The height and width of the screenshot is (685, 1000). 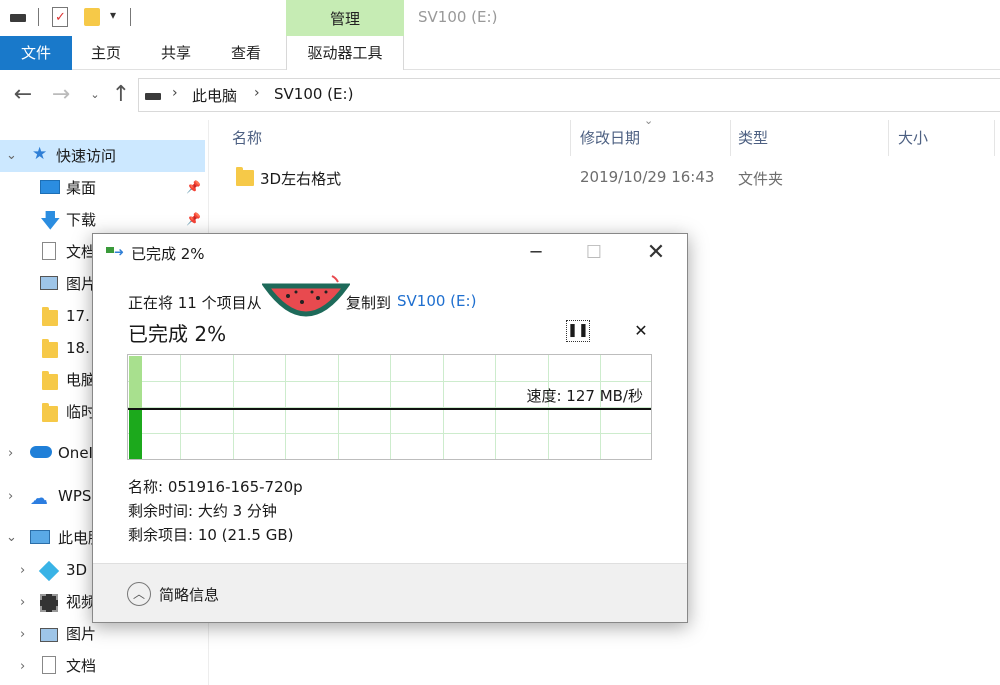 I want to click on computer-icon, so click(x=40, y=537).